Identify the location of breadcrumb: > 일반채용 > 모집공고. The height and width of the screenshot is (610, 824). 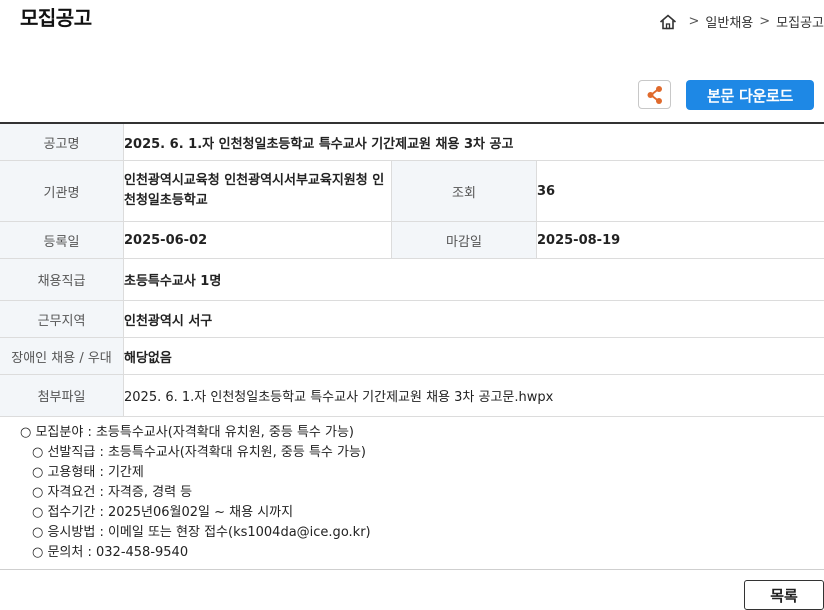
(741, 21).